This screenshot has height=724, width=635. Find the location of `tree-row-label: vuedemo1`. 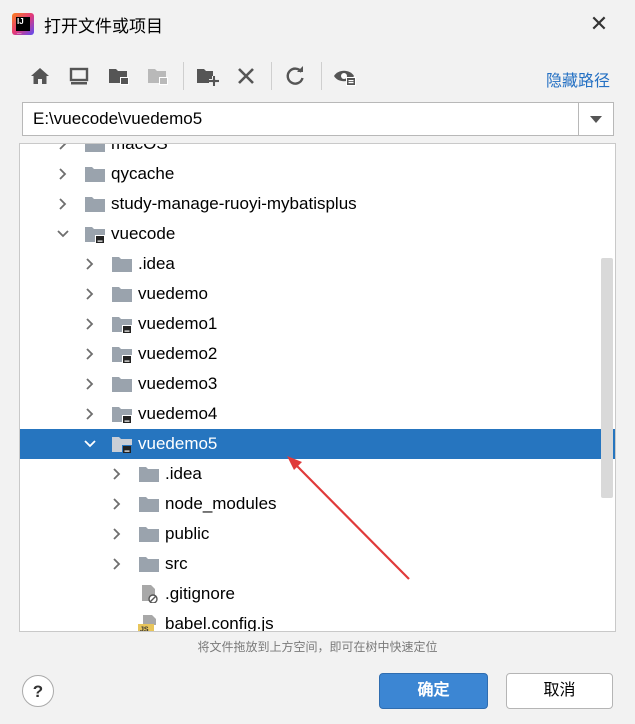

tree-row-label: vuedemo1 is located at coordinates (178, 323).